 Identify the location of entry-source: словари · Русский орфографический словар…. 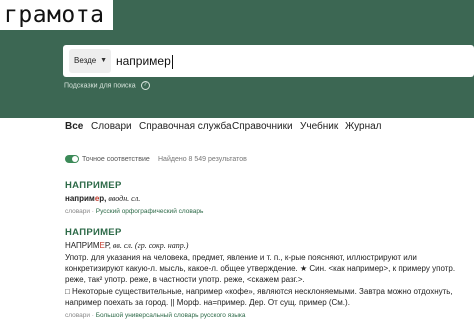
(134, 211).